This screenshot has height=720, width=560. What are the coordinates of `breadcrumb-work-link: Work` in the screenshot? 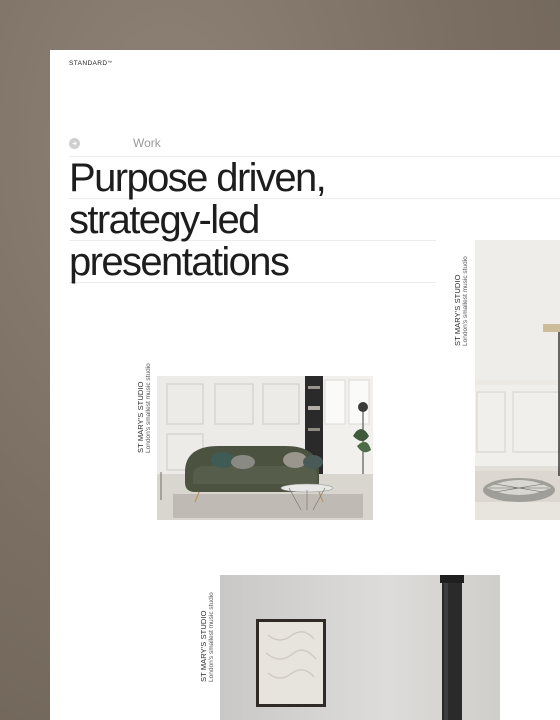 It's located at (147, 143).